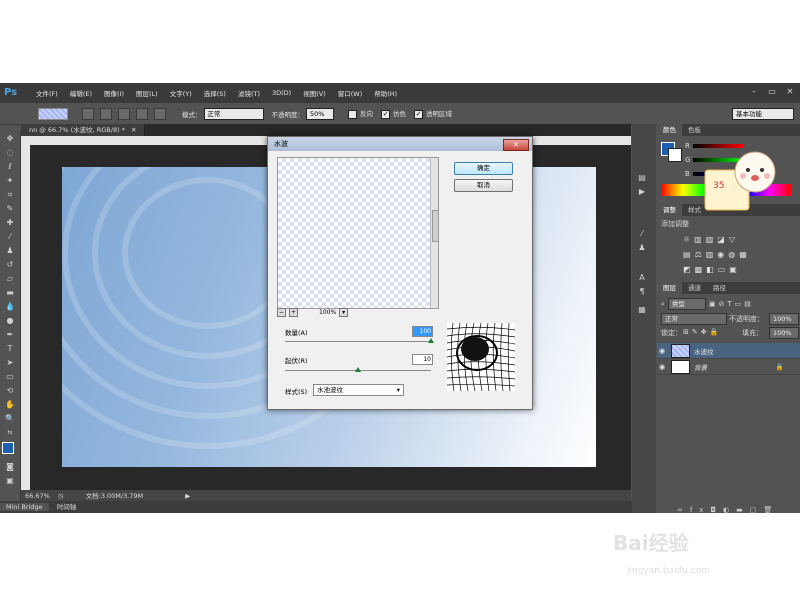 The width and height of the screenshot is (800, 600). Describe the element at coordinates (358, 341) in the screenshot. I see `amount-slider` at that location.